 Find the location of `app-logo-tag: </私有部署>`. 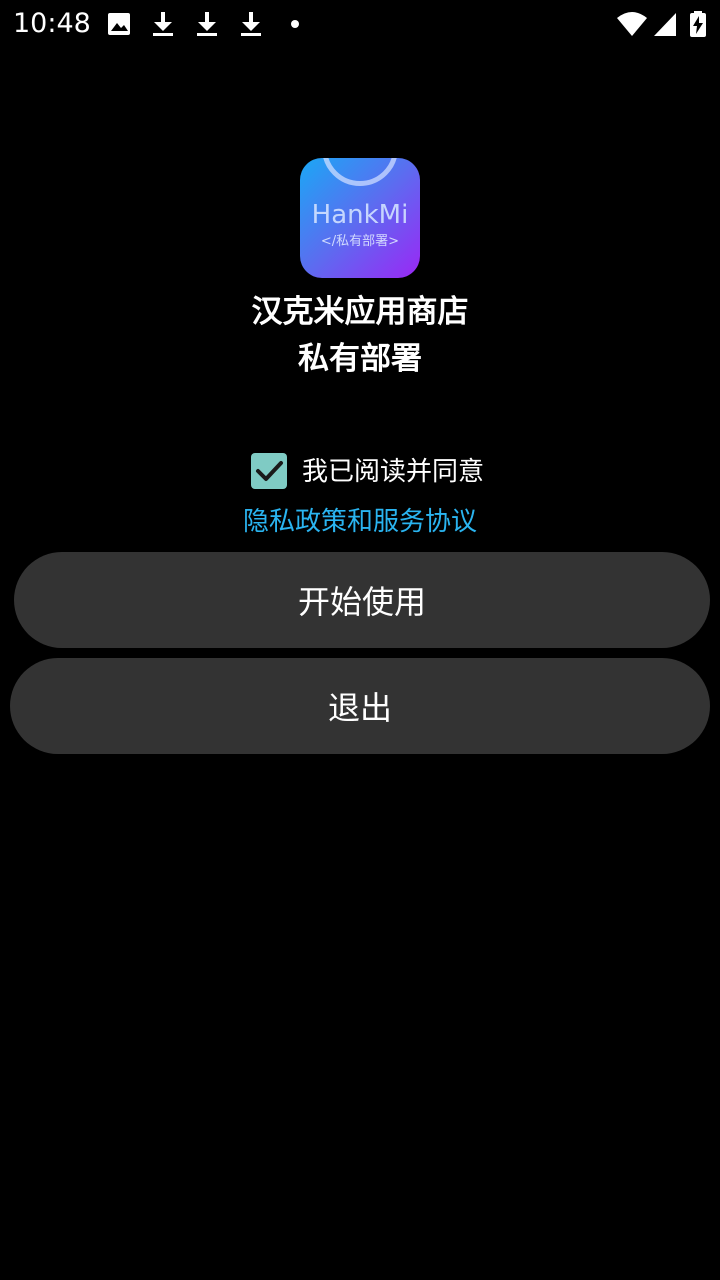

app-logo-tag: </私有部署> is located at coordinates (360, 241).